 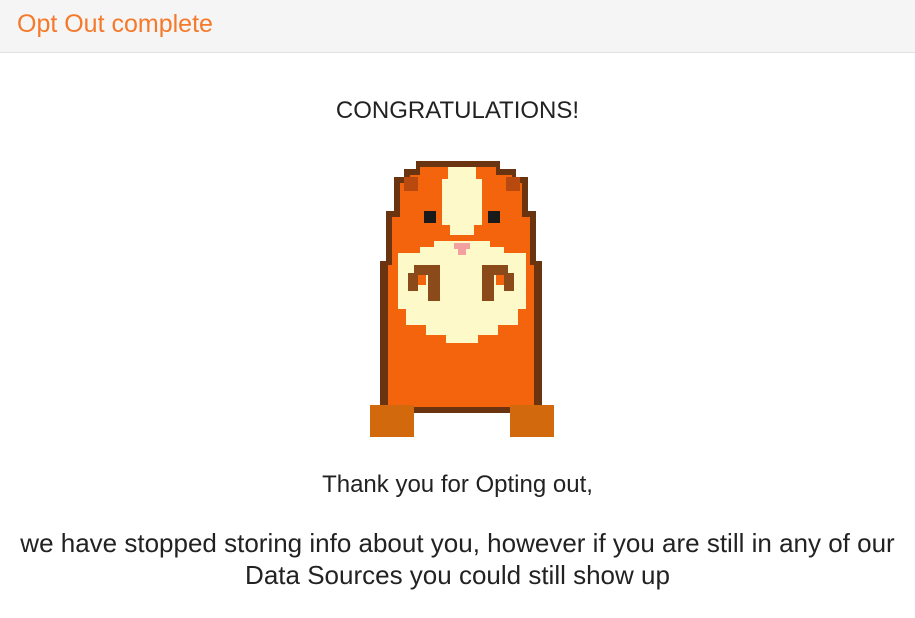 What do you see at coordinates (457, 484) in the screenshot?
I see `thank-you-text: Thank you for Opting out,` at bounding box center [457, 484].